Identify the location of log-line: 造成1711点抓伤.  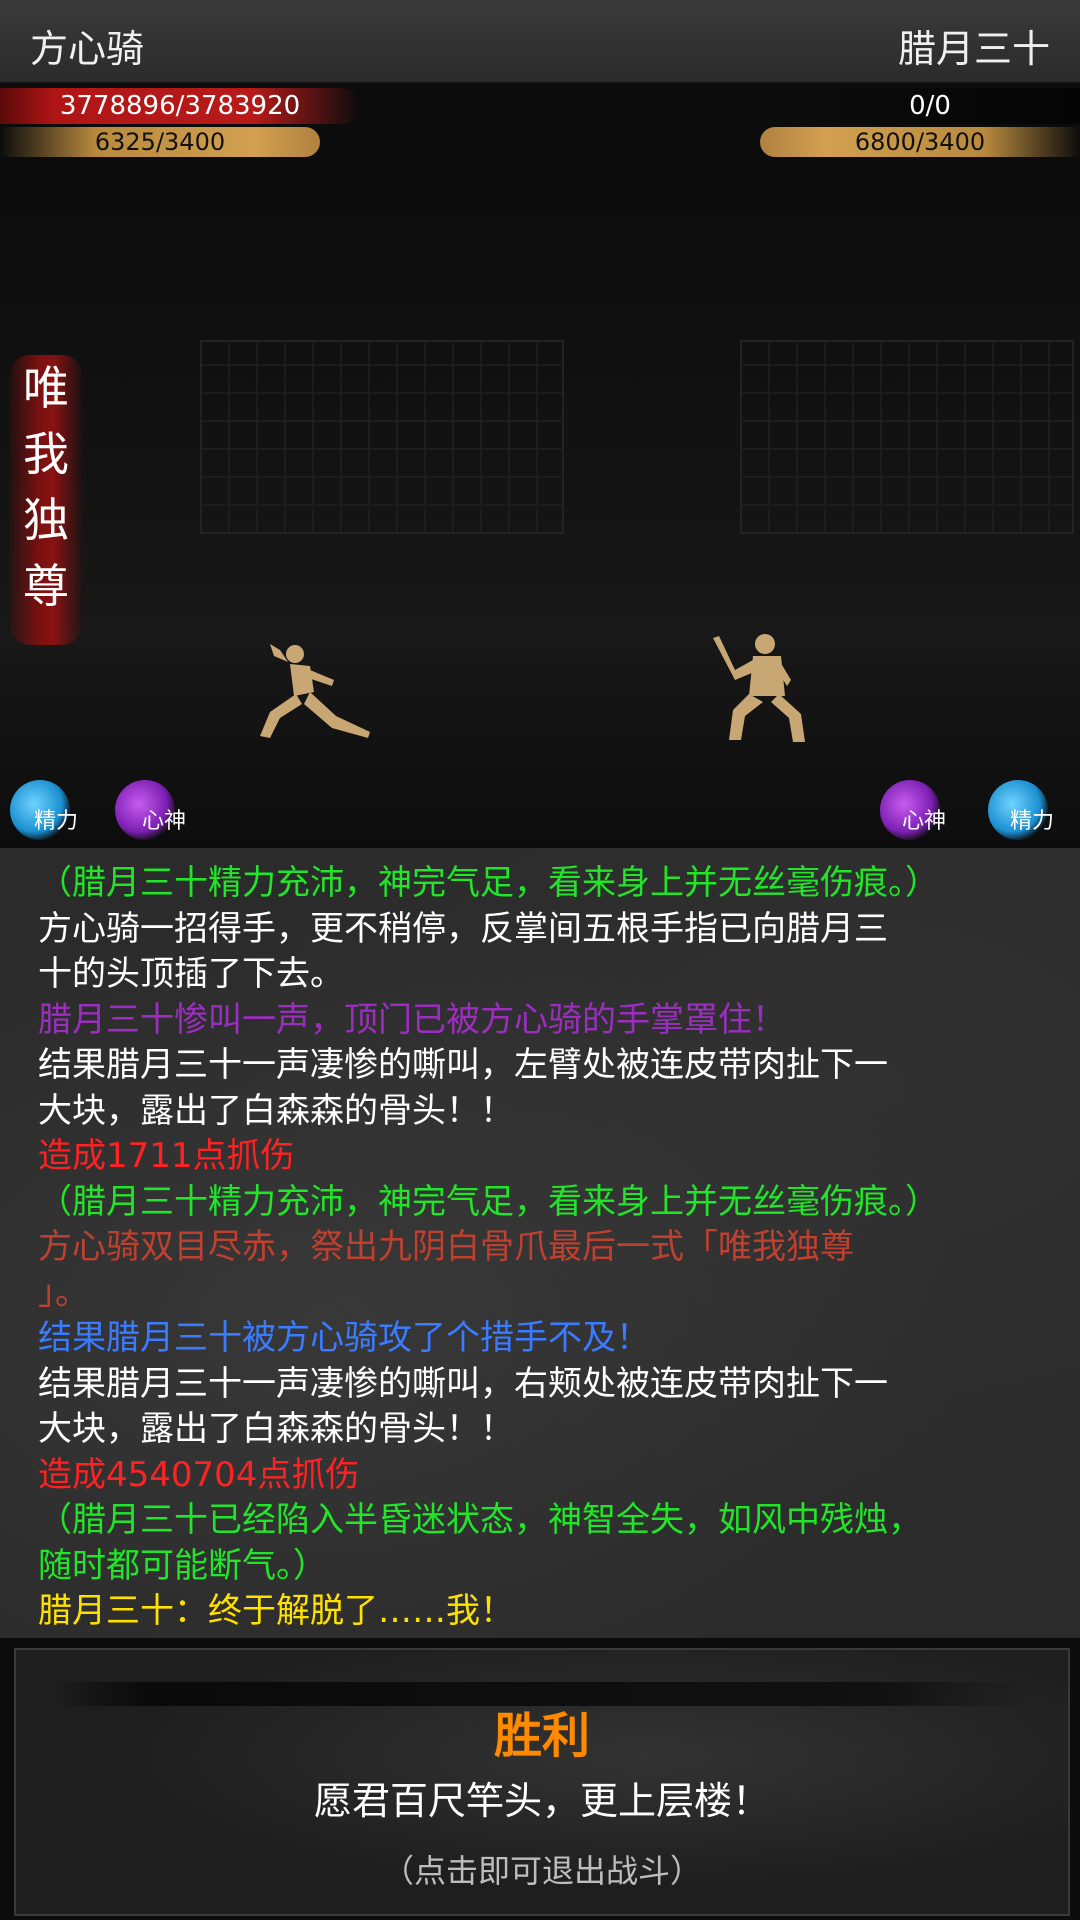
(166, 1156).